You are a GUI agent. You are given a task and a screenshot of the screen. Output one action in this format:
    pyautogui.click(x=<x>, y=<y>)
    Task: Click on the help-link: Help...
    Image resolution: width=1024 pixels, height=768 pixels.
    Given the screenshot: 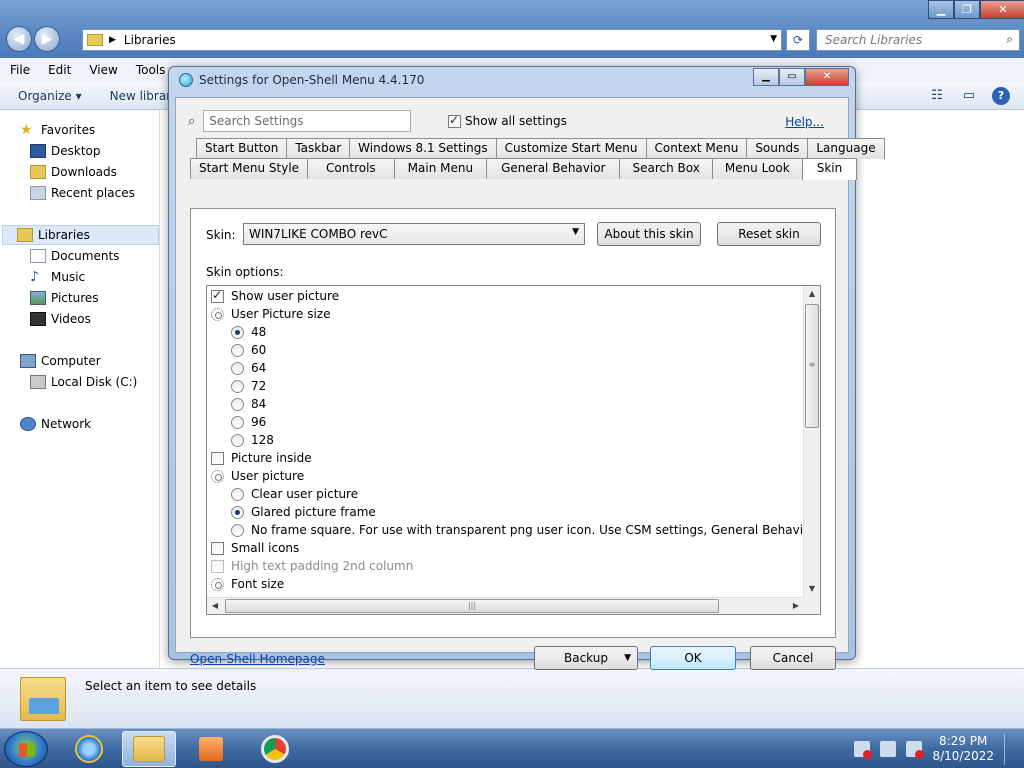 What is the action you would take?
    pyautogui.click(x=804, y=122)
    